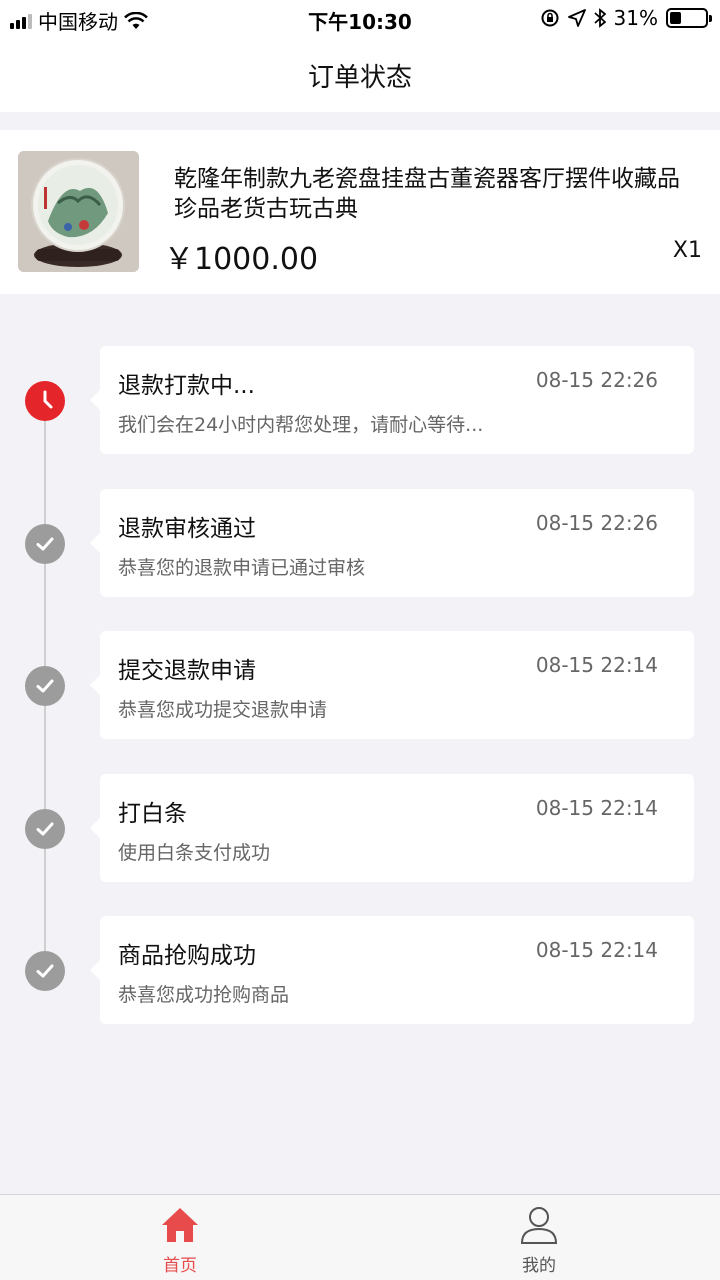  I want to click on timeline-item: 提交退款申请 08-15 22:14 恭喜您成功提交退款申请, so click(360, 685).